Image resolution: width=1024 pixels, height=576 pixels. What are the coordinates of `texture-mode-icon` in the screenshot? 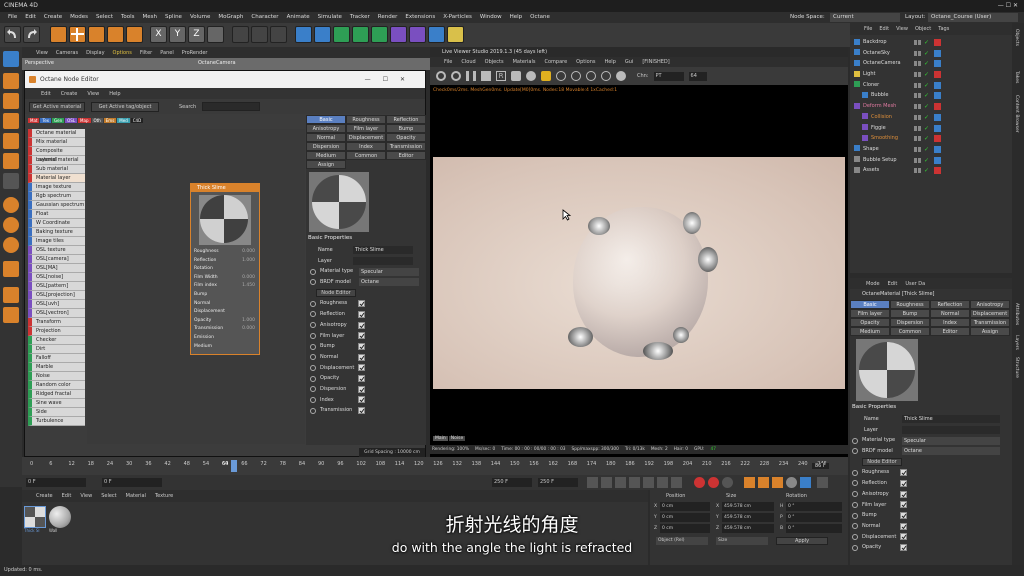 It's located at (11, 101).